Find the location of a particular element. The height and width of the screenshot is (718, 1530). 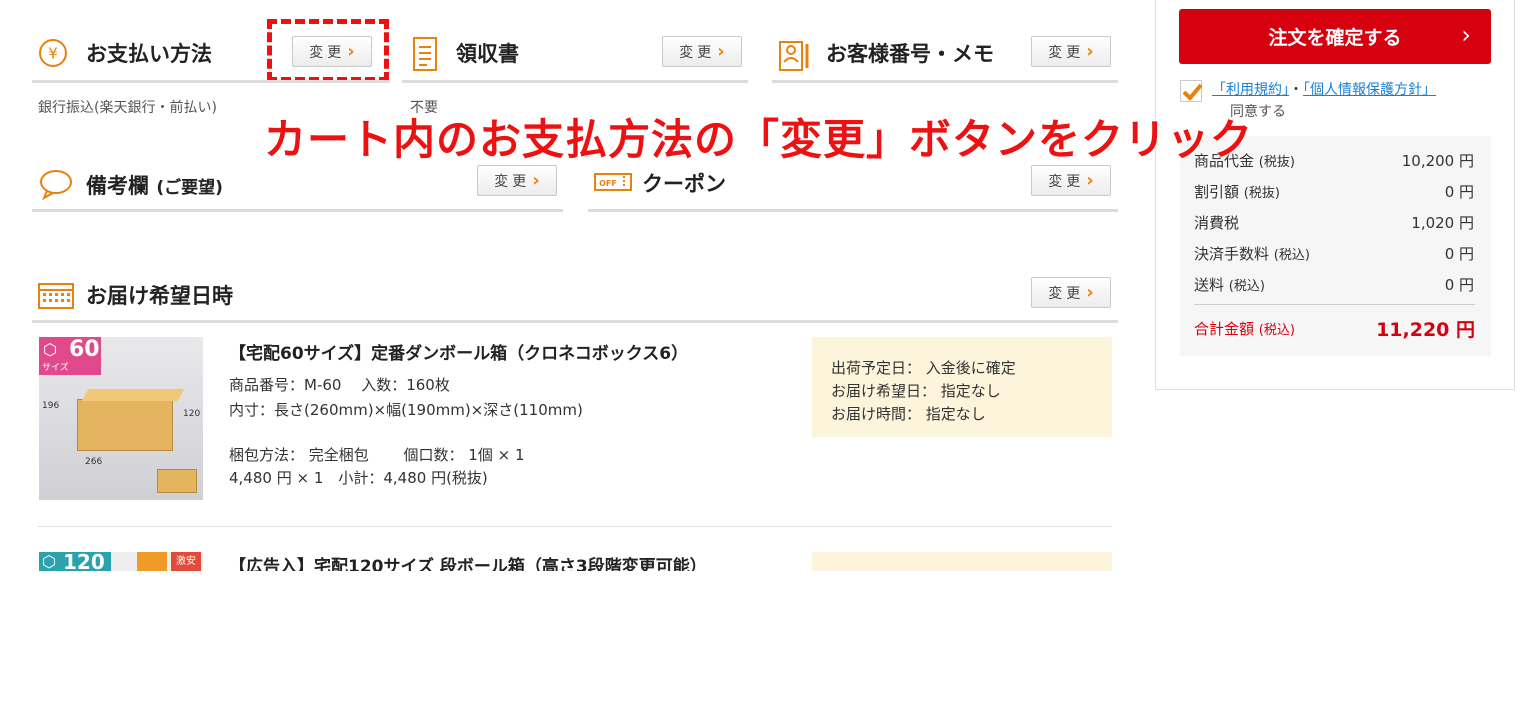

product-title-2: 【広告入】宅配120サイズ 段ボール箱（高さ3段階変更可能） is located at coordinates (468, 561).